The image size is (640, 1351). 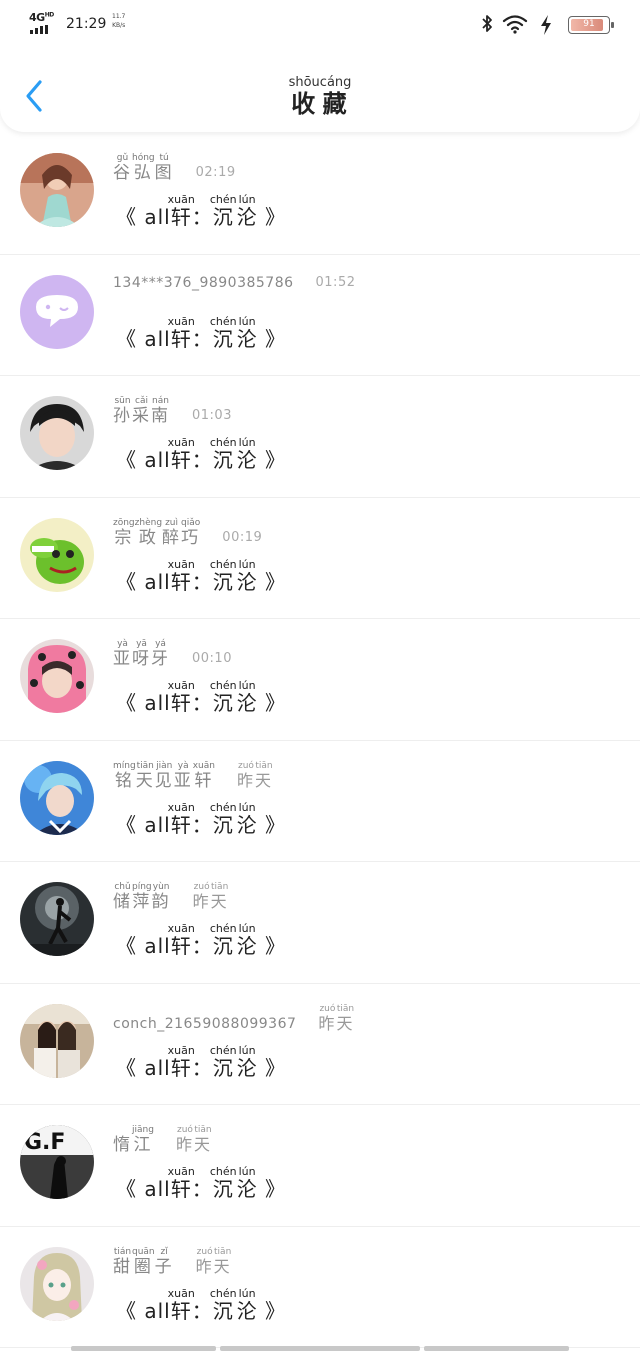 What do you see at coordinates (122, 411) in the screenshot?
I see `user-name-char: 孙sūn` at bounding box center [122, 411].